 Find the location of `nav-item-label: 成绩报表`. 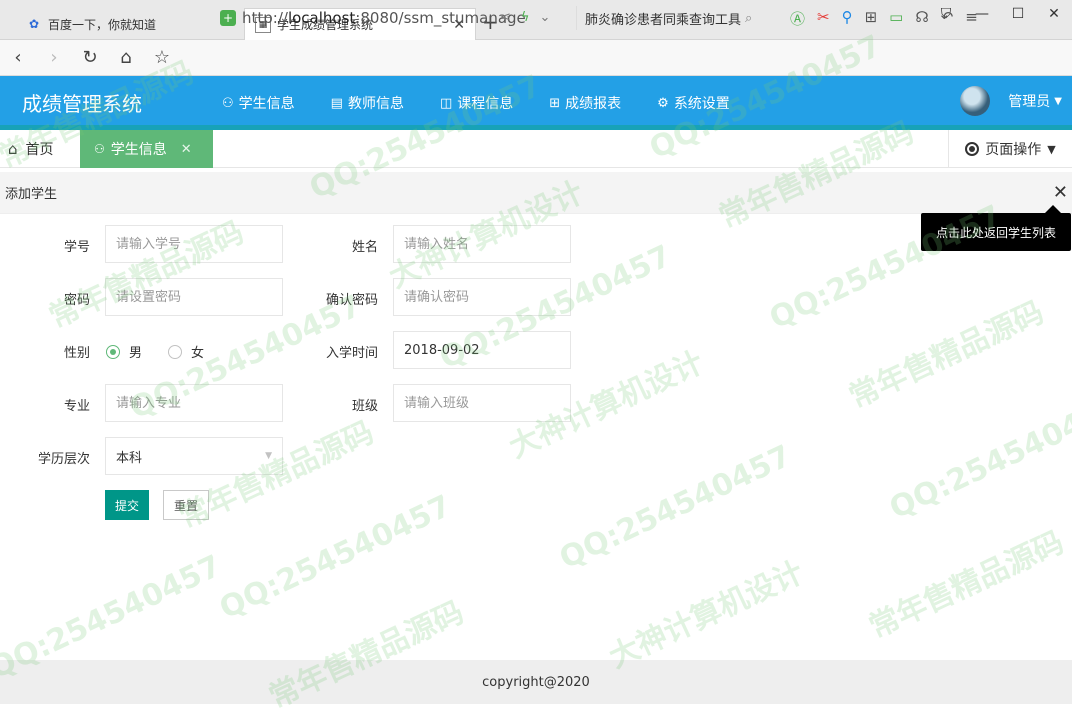

nav-item-label: 成绩报表 is located at coordinates (593, 104).